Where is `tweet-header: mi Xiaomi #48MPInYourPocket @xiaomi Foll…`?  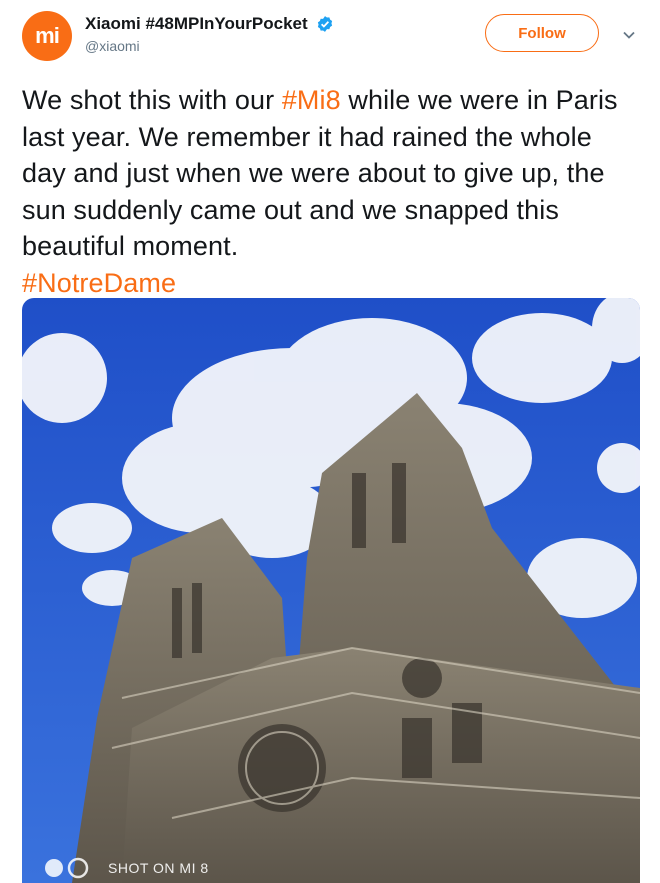 tweet-header: mi Xiaomi #48MPInYourPocket @xiaomi Foll… is located at coordinates (332, 36).